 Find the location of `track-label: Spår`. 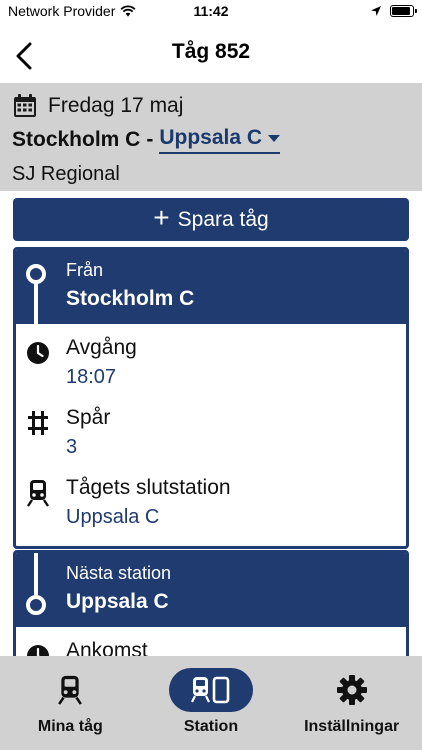

track-label: Spår is located at coordinates (88, 417).